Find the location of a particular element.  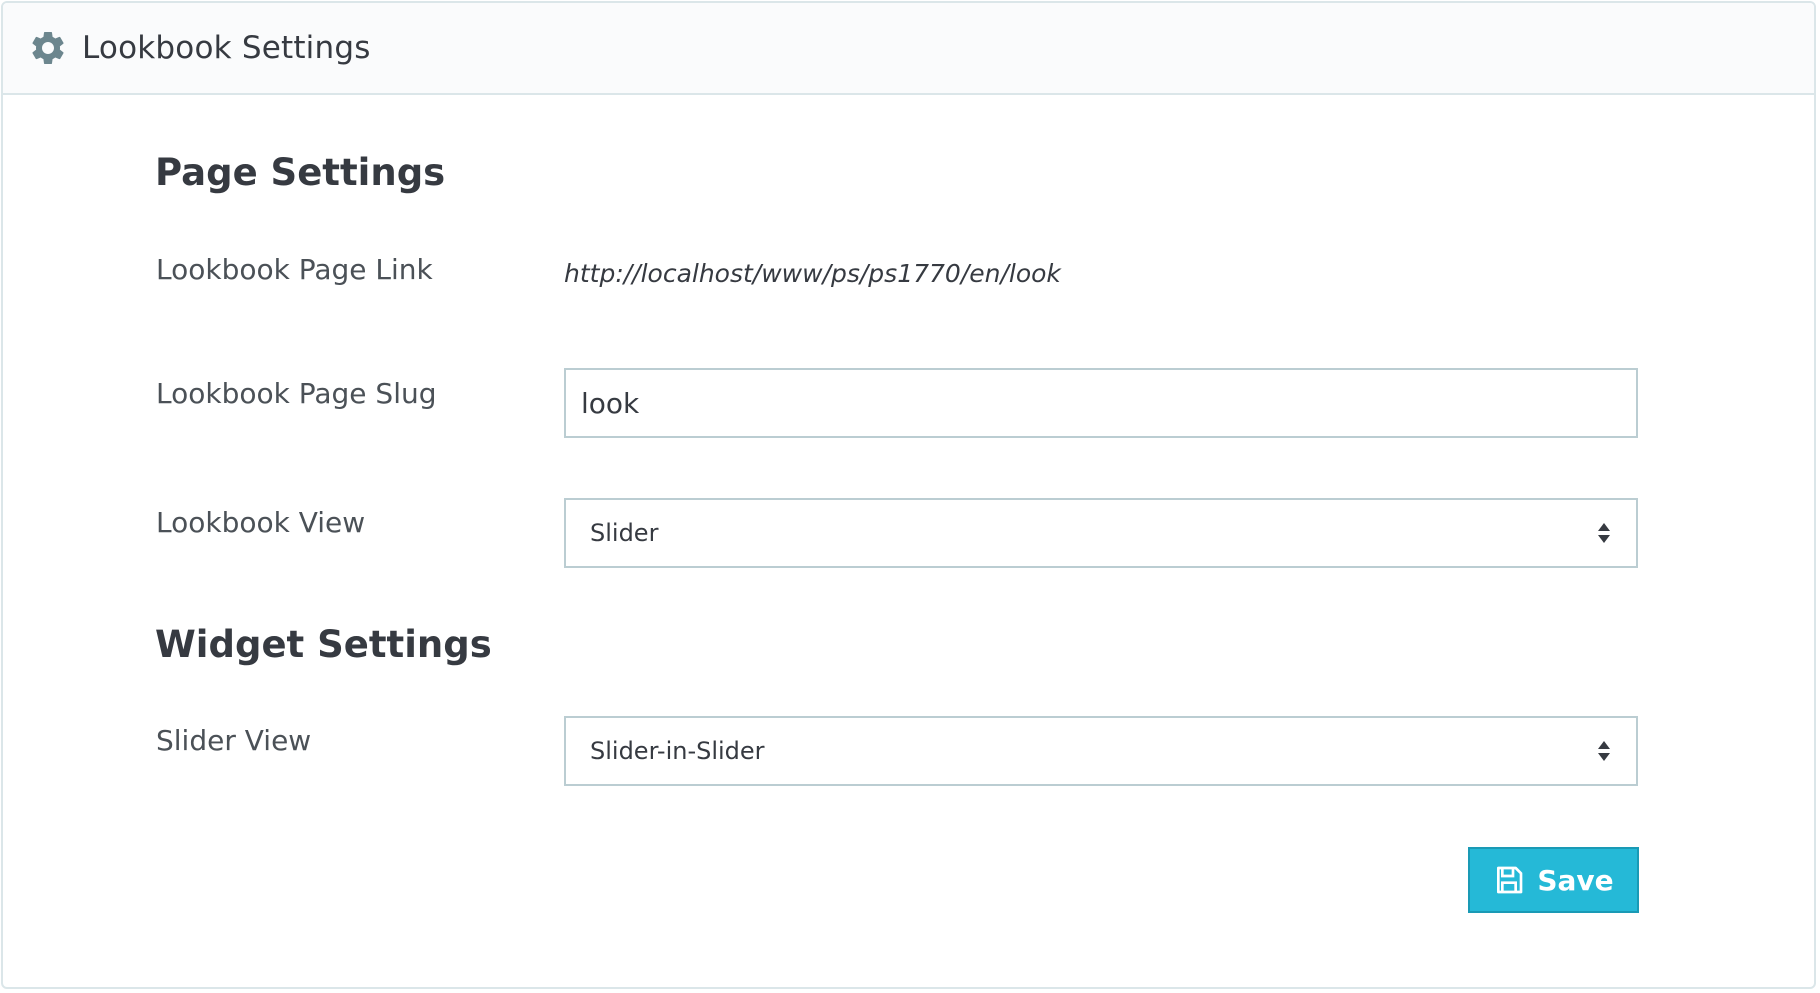

lookbook-view-select: Slider is located at coordinates (1101, 533).